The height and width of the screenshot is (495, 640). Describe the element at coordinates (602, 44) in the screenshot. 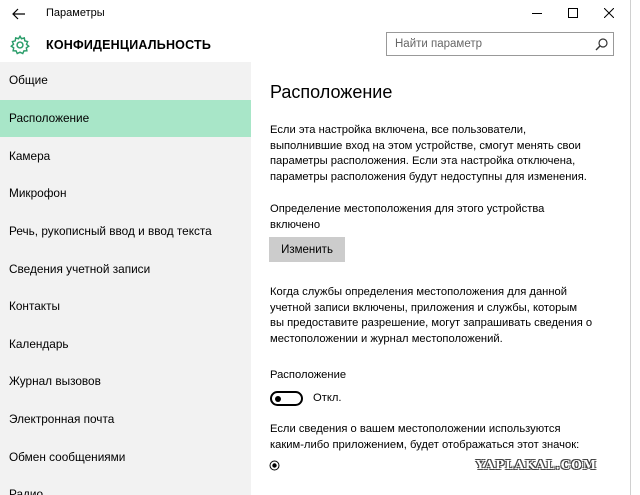

I see `search-icon` at that location.